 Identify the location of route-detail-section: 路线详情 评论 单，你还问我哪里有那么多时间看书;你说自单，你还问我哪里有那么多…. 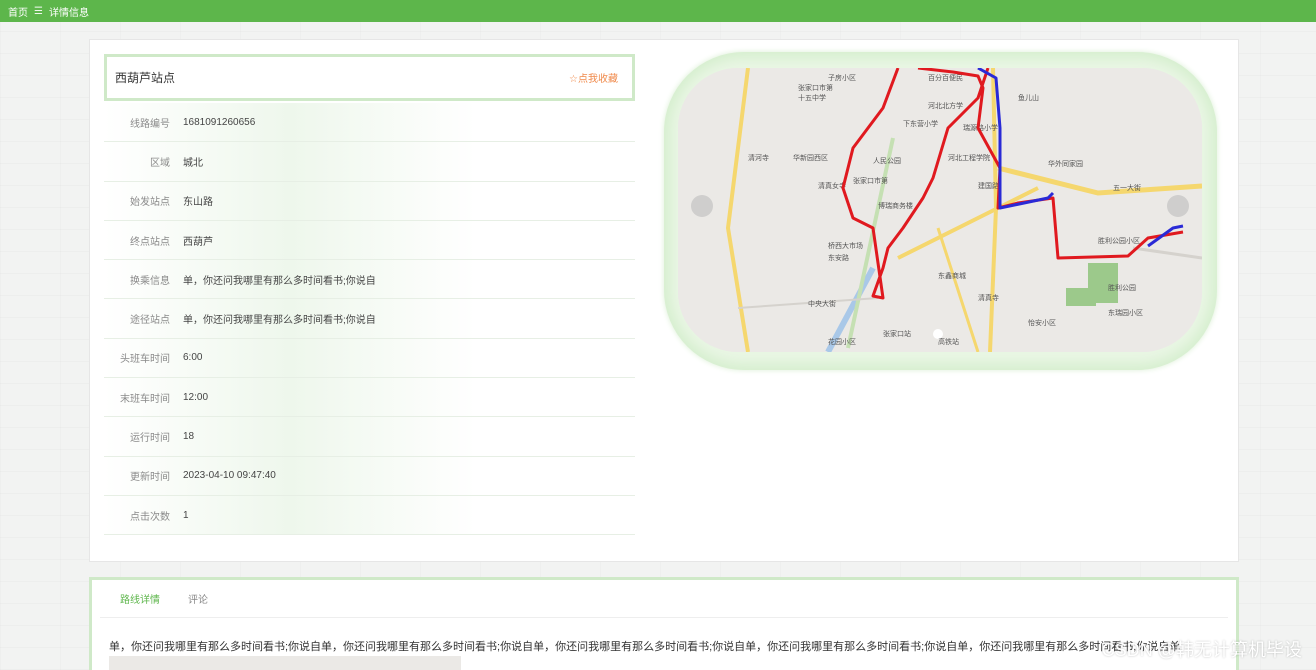
(664, 623).